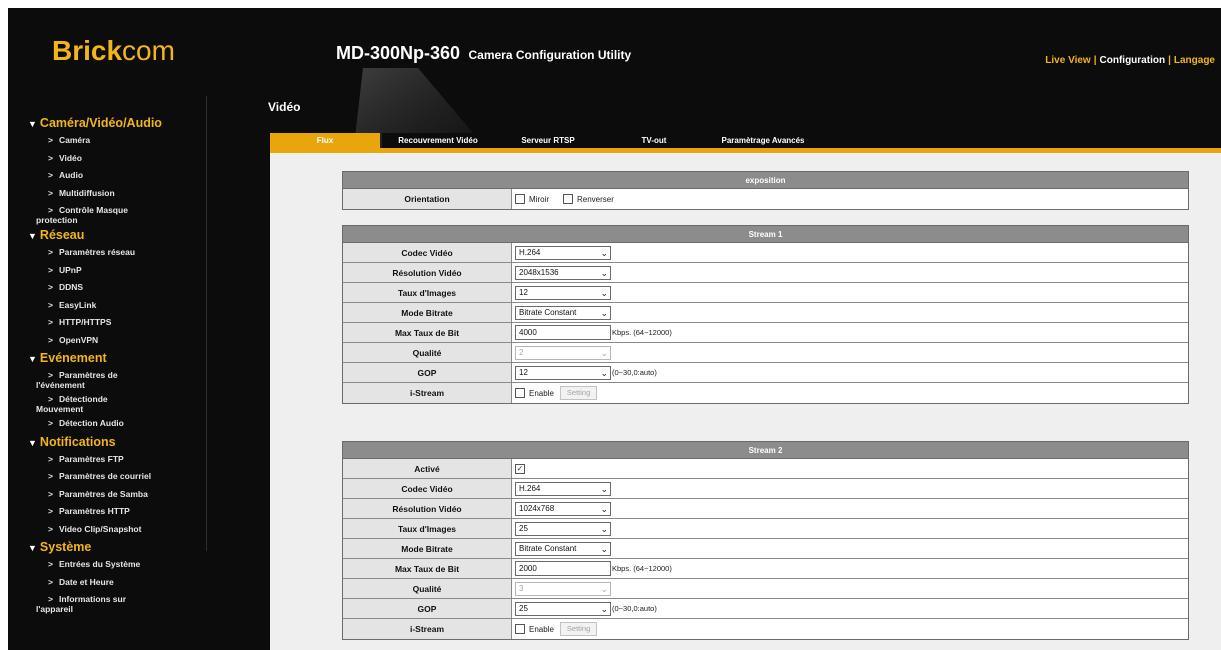  What do you see at coordinates (107, 424) in the screenshot?
I see `sidebar-item-audio-detection: > Détection Audio` at bounding box center [107, 424].